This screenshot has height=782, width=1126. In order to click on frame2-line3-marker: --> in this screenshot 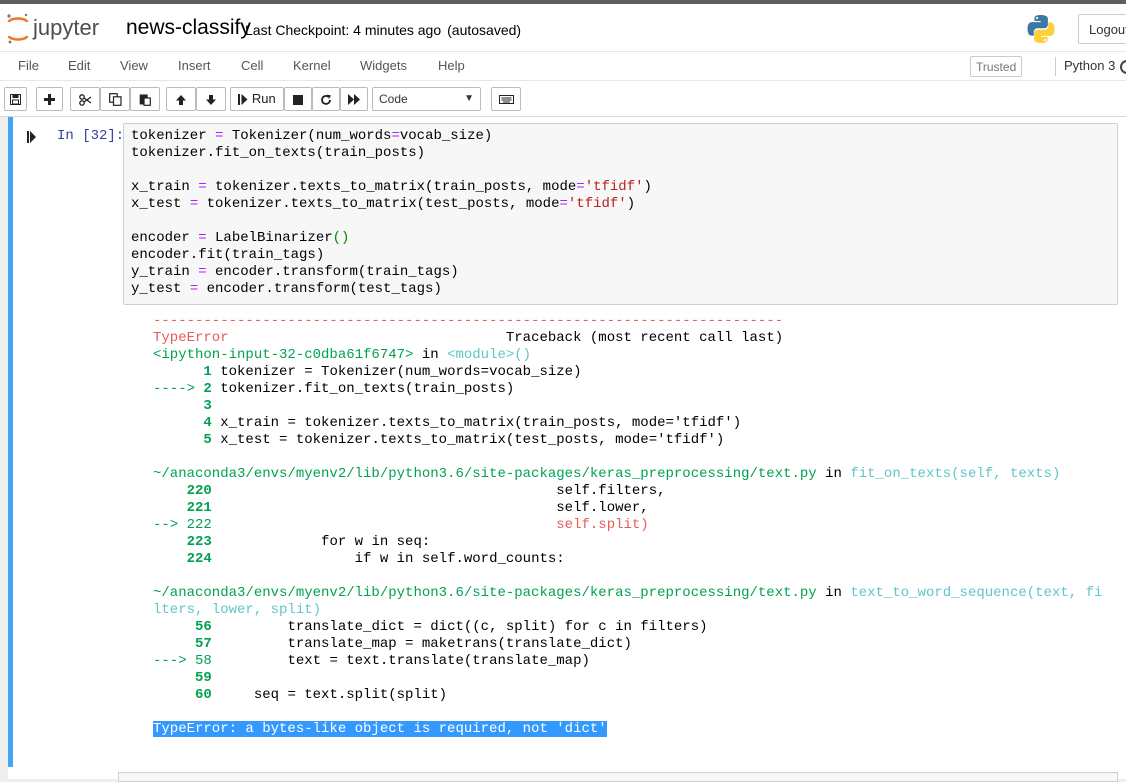, I will do `click(170, 525)`.